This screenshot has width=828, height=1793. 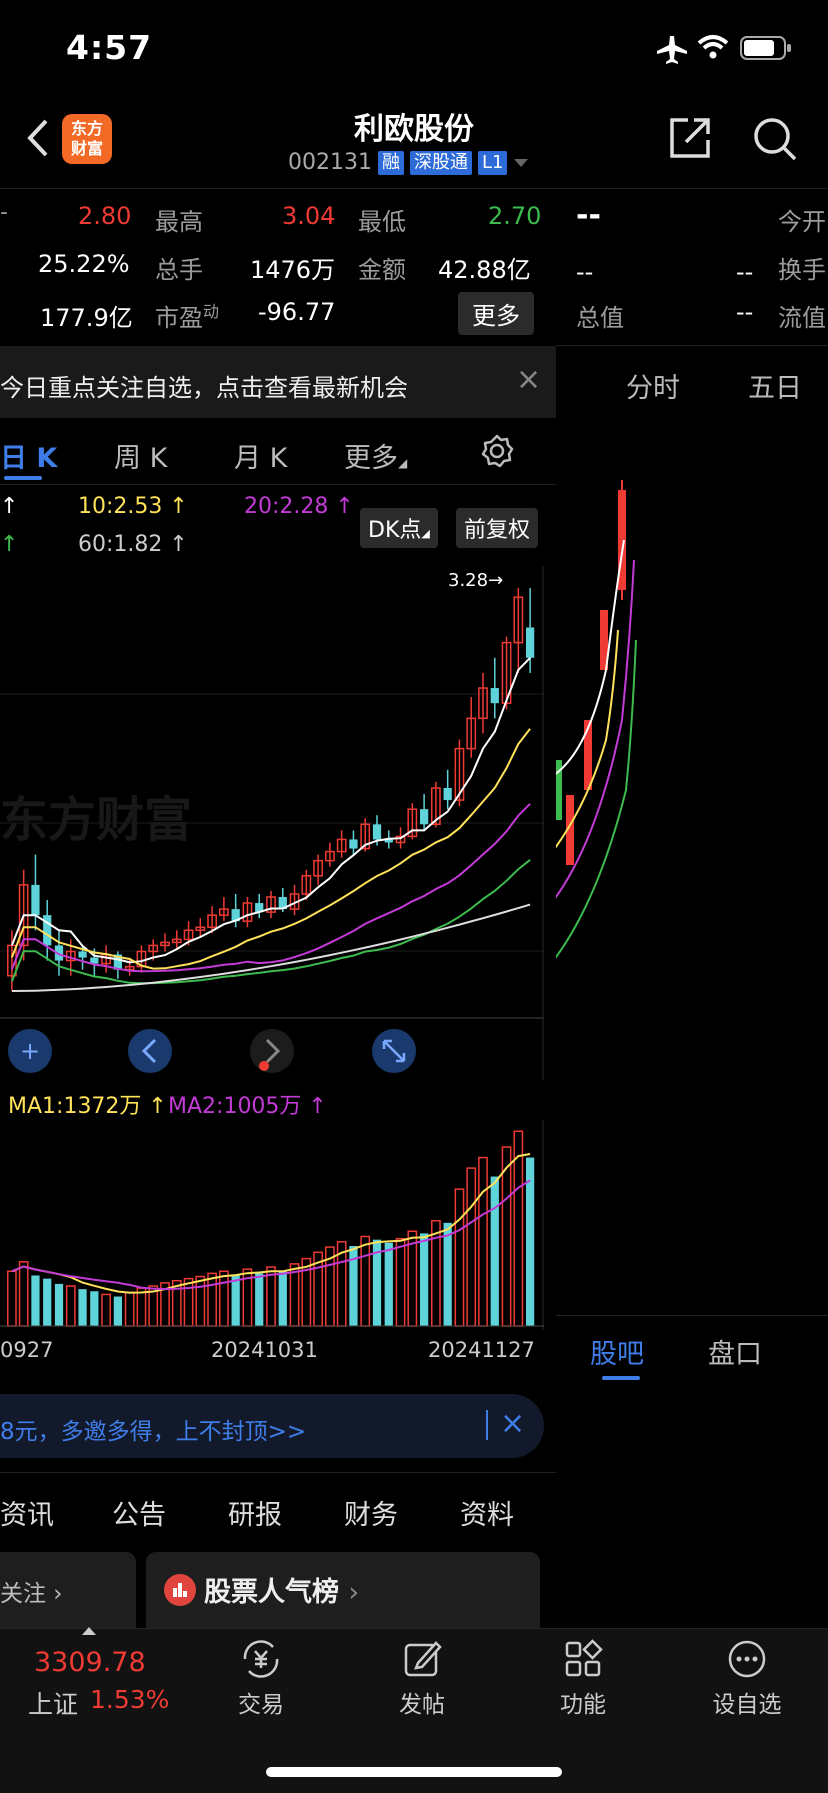 What do you see at coordinates (86, 318) in the screenshot?
I see `market-cap: 177.9亿` at bounding box center [86, 318].